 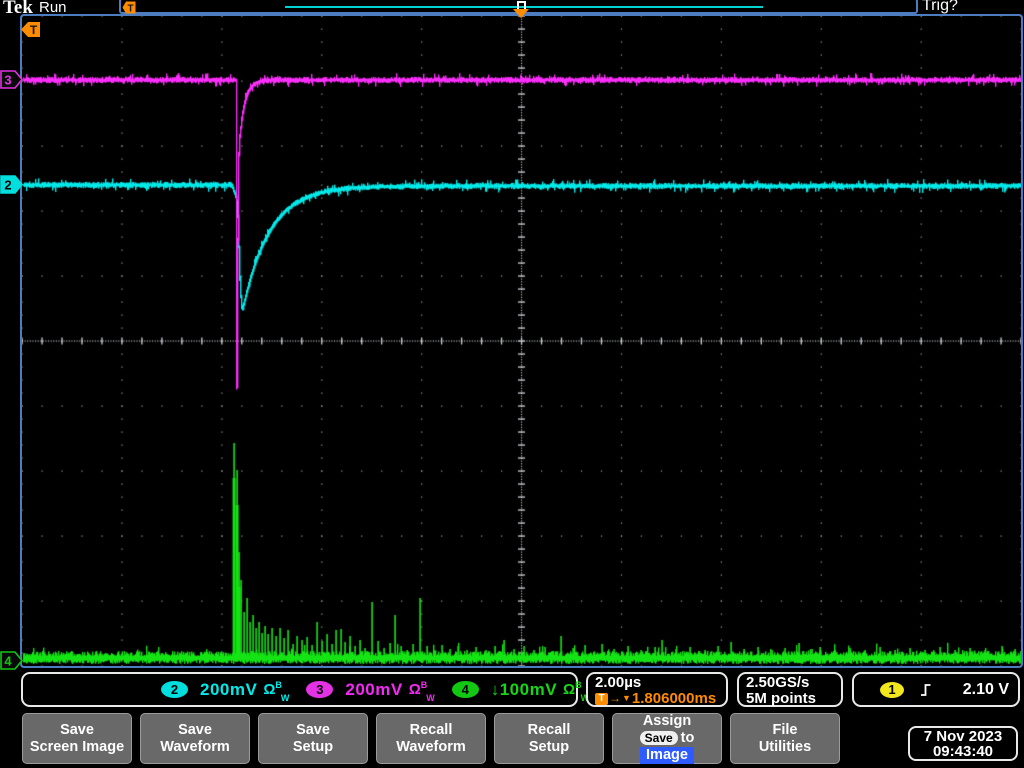 I want to click on assign-target: Image, so click(x=667, y=755).